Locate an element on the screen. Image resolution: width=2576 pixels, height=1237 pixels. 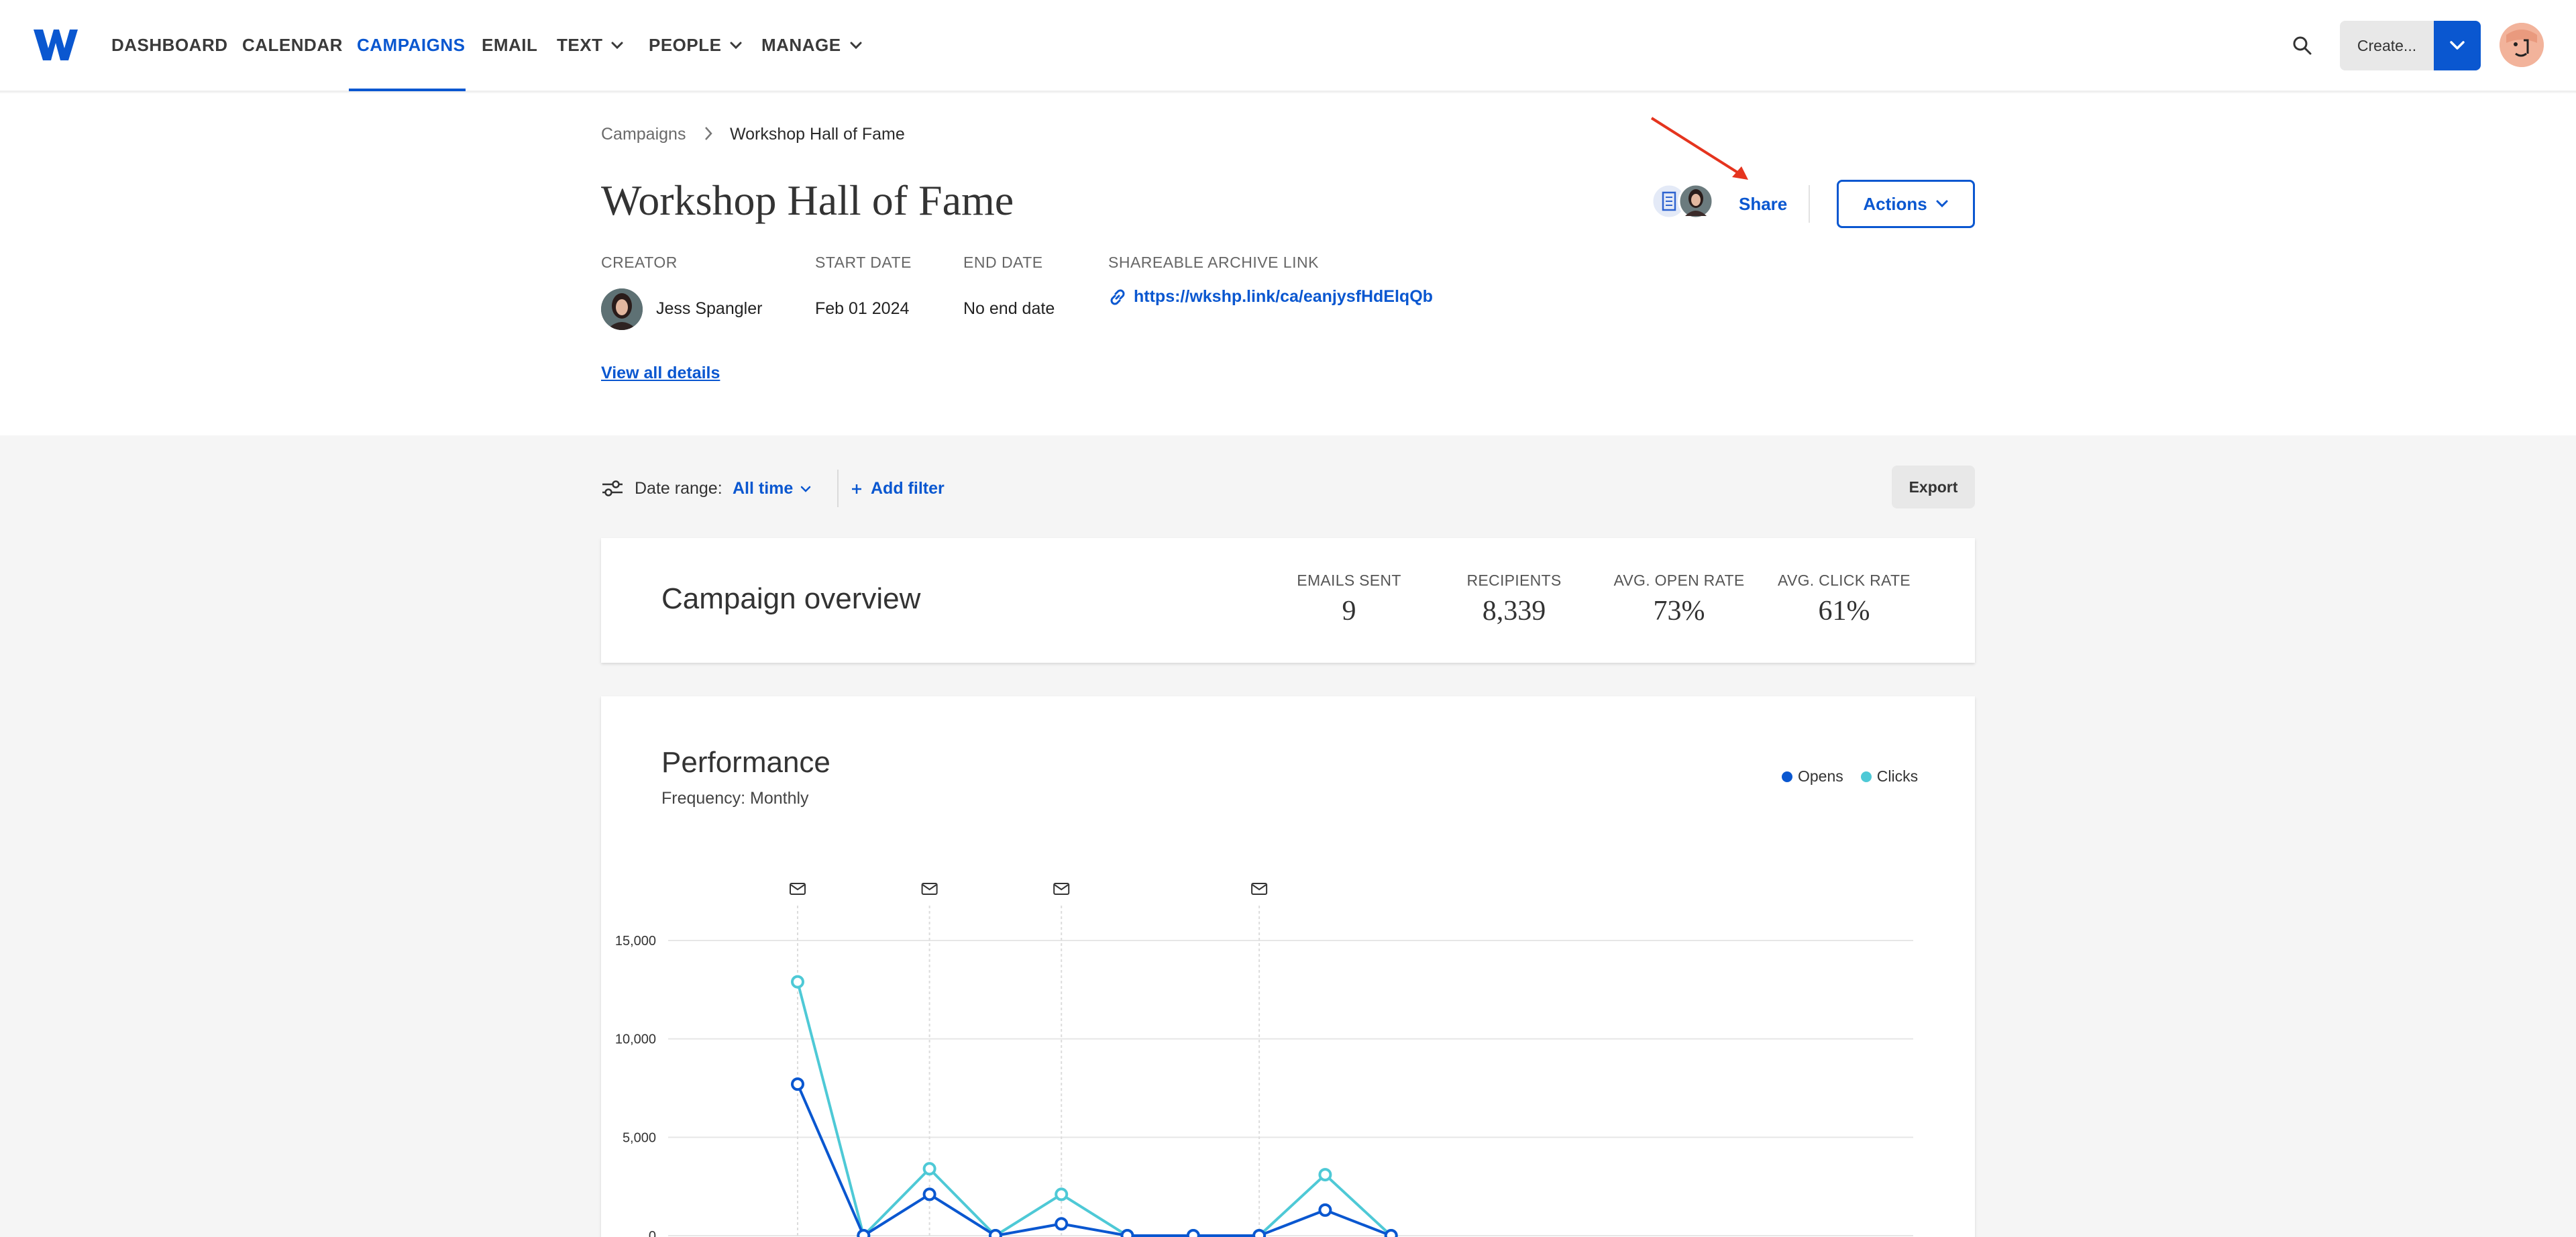
nav-item-label: TEXT is located at coordinates (580, 45).